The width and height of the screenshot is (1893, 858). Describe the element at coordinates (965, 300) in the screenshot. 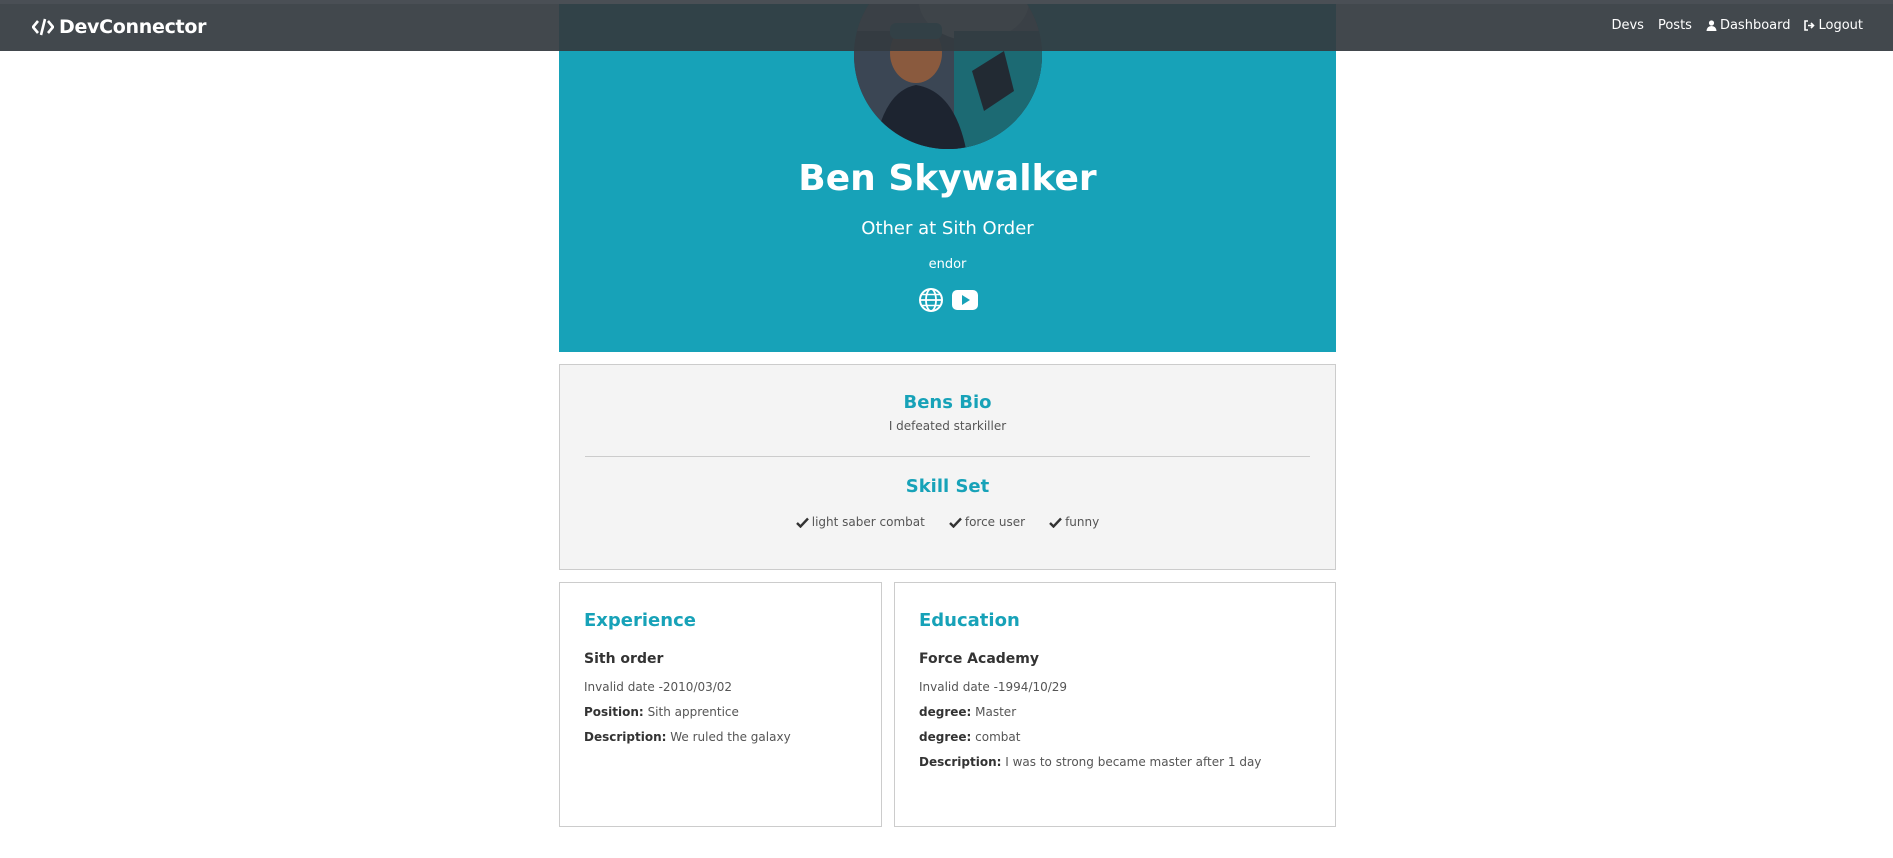

I see `youtube-icon` at that location.